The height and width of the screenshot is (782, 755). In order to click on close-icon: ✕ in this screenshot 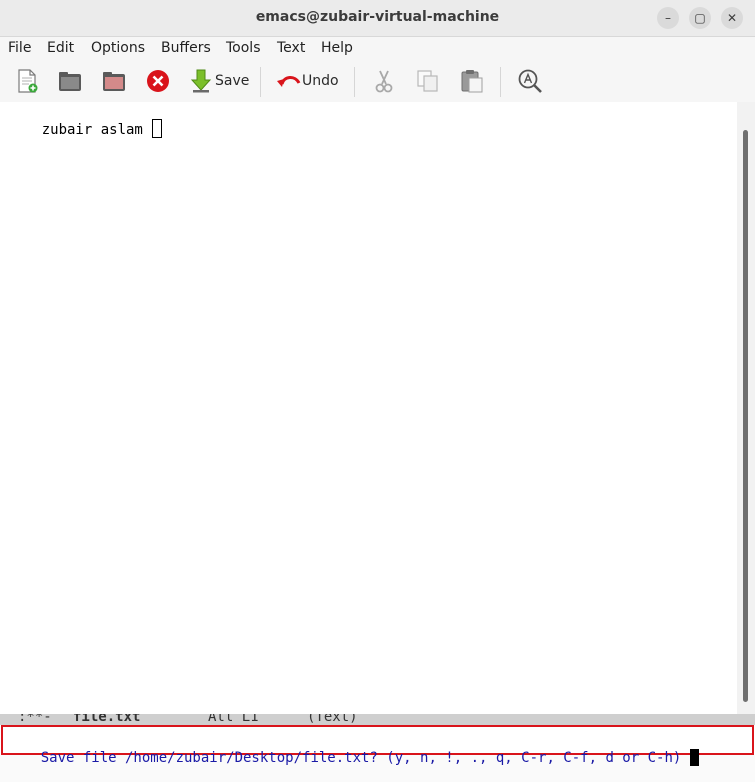, I will do `click(732, 18)`.